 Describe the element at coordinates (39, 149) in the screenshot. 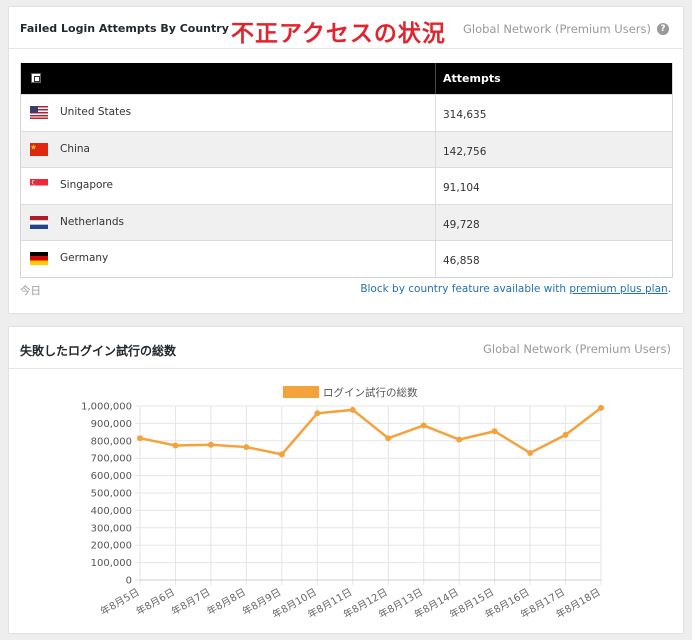

I see `cn-flag-icon` at that location.